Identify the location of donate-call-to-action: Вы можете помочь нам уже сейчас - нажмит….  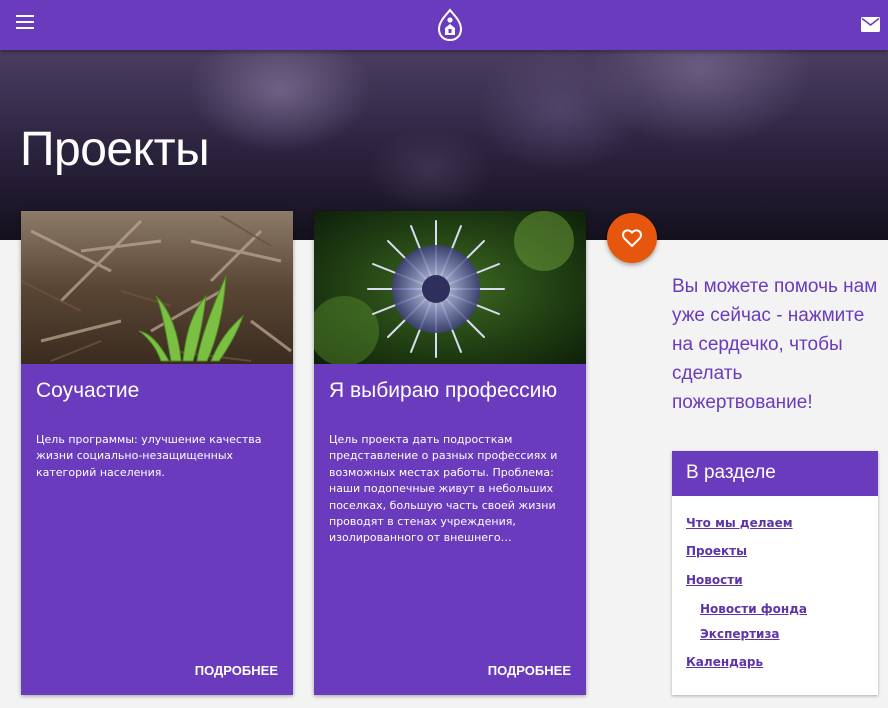
(775, 344).